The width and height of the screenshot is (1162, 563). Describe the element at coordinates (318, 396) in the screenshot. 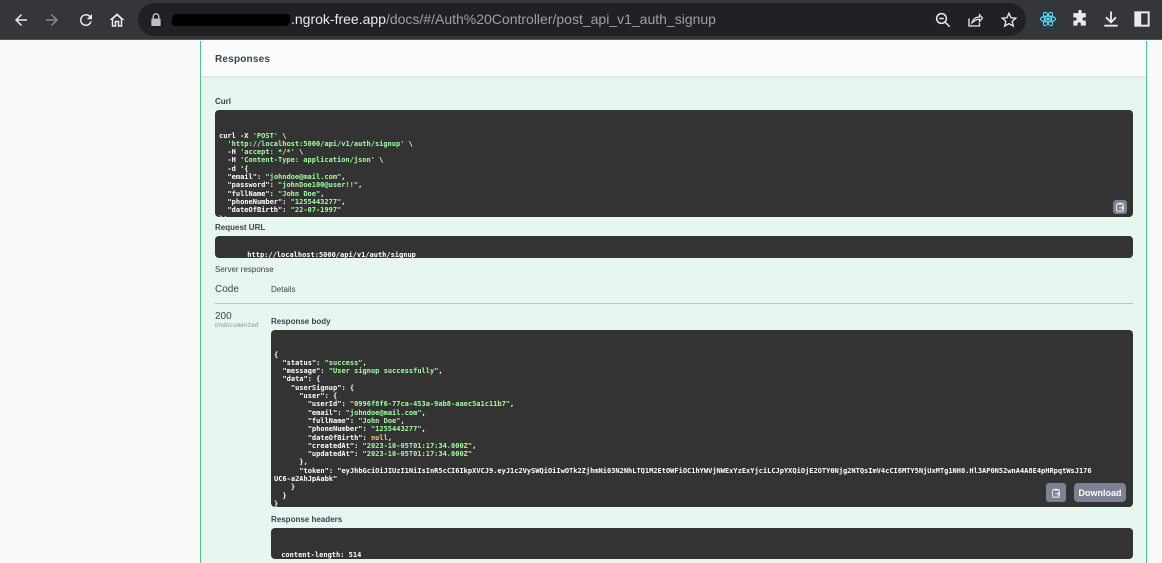

I see `response-body-line: "user": {` at that location.